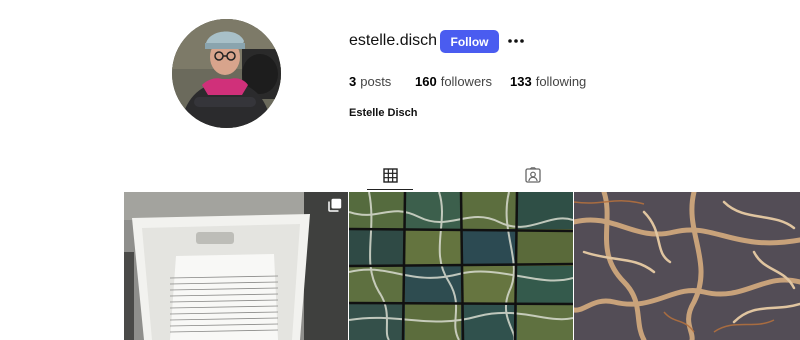 The width and height of the screenshot is (800, 340). What do you see at coordinates (561, 81) in the screenshot?
I see `following-label: following` at bounding box center [561, 81].